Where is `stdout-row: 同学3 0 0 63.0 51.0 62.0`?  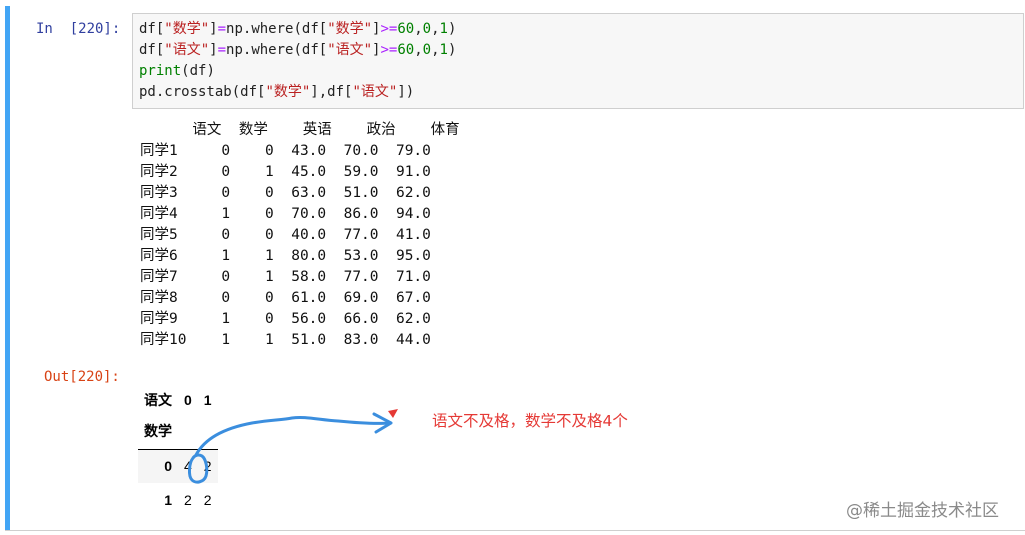
stdout-row: 同学3 0 0 63.0 51.0 62.0 is located at coordinates (285, 193).